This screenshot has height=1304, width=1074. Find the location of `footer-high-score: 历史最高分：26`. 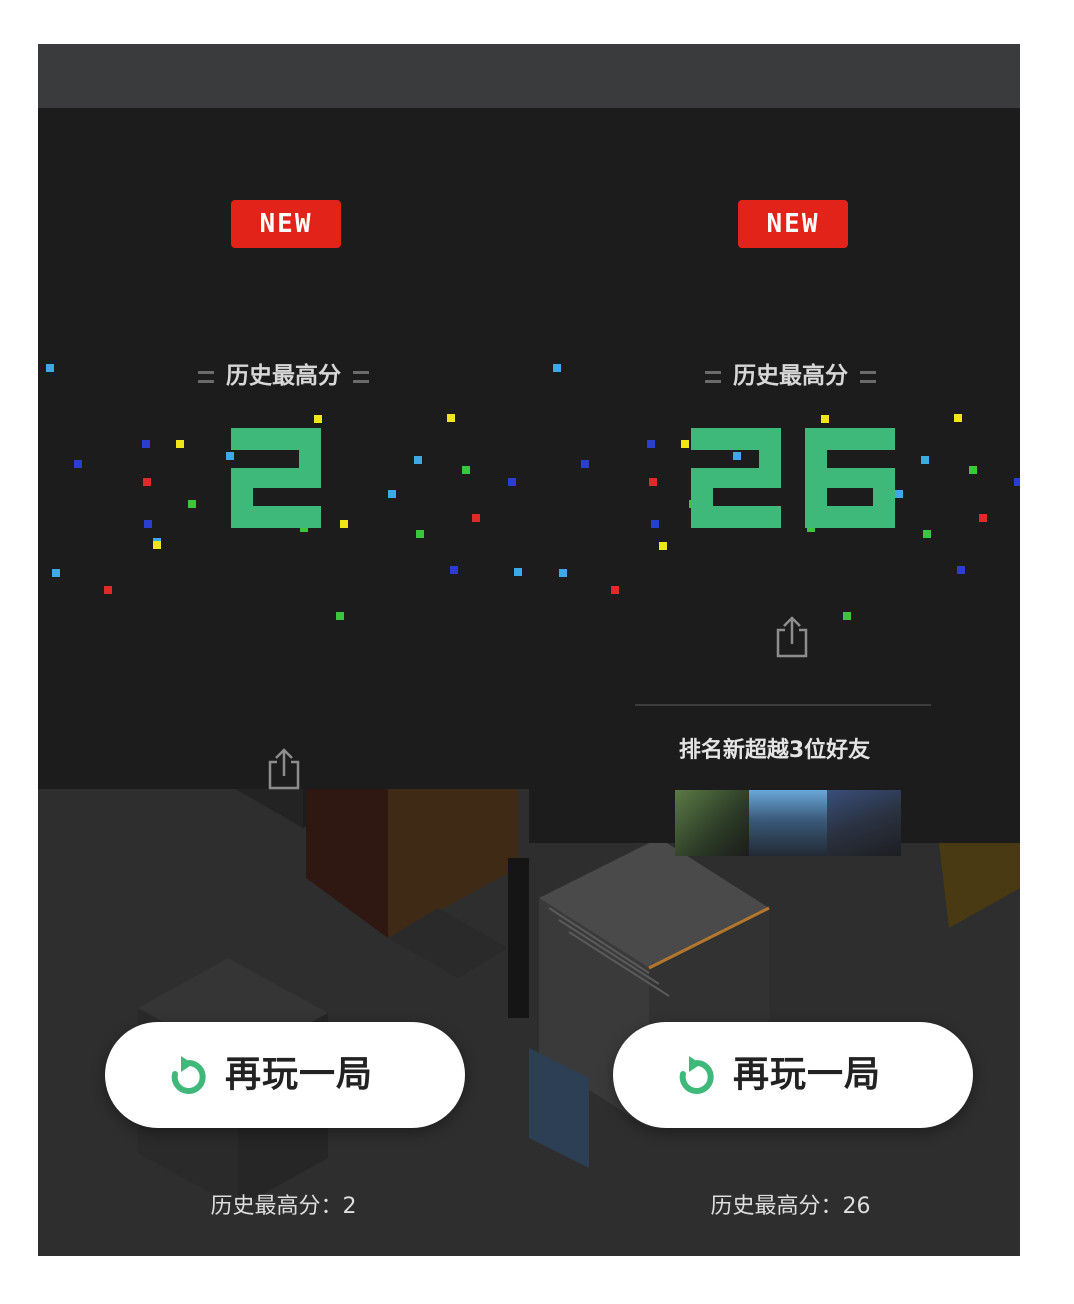

footer-high-score: 历史最高分：26 is located at coordinates (782, 1204).